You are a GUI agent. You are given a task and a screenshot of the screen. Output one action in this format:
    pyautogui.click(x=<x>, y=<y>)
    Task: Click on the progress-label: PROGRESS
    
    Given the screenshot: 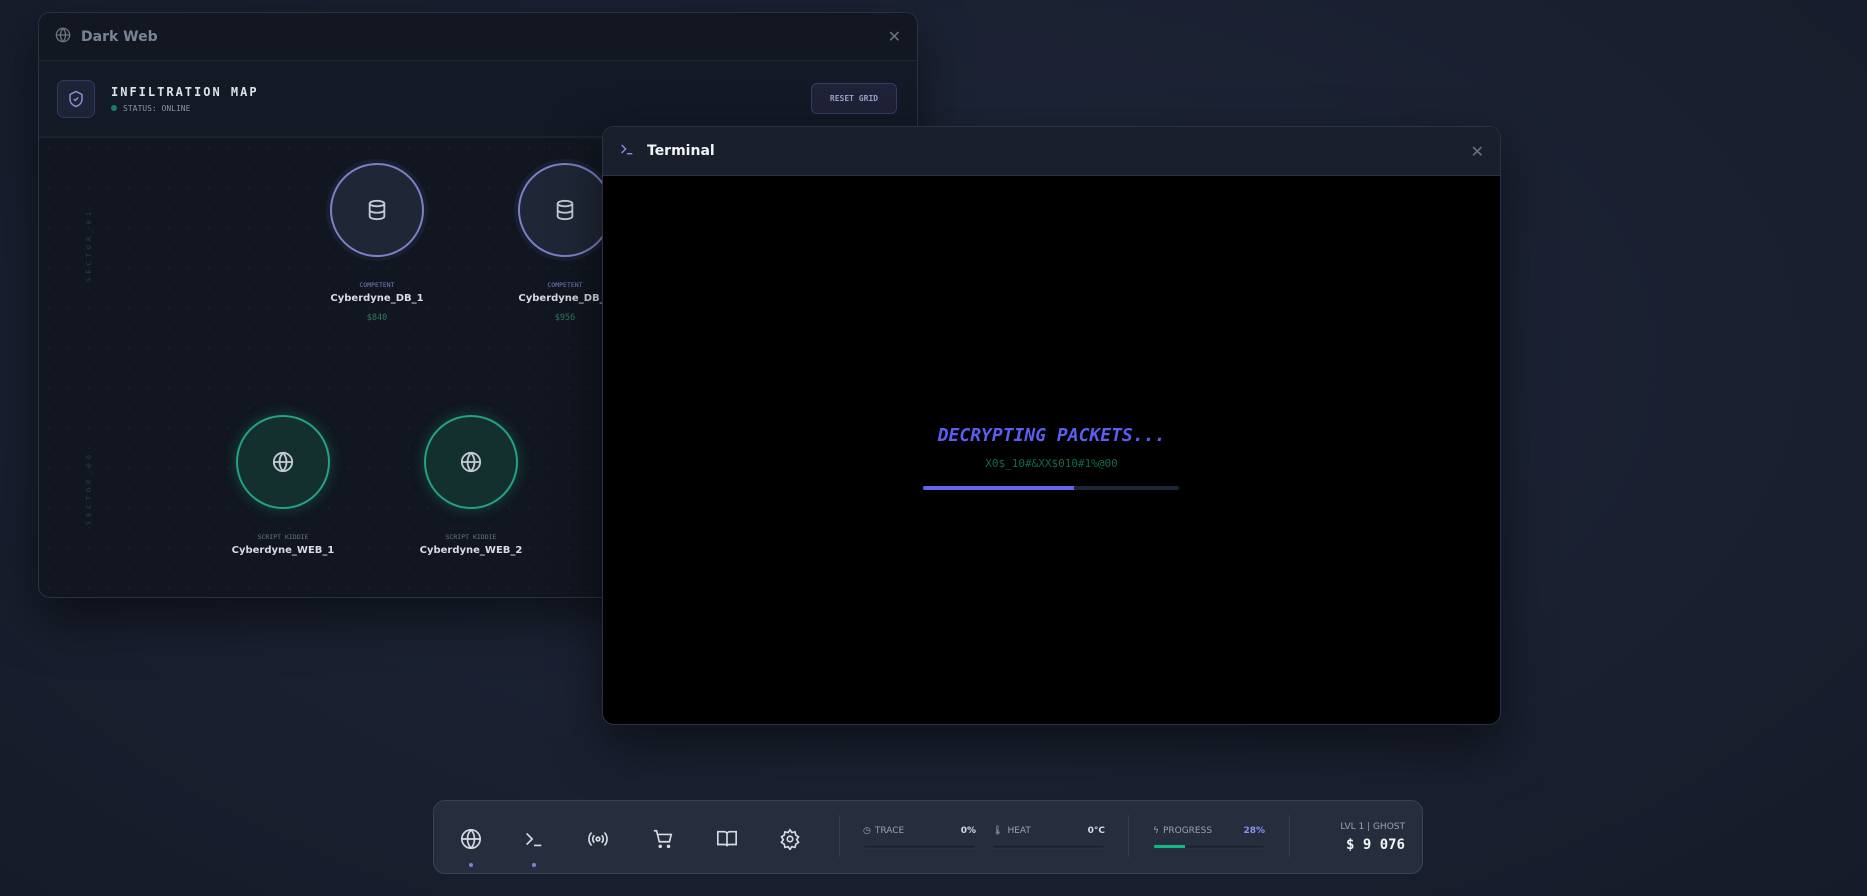 What is the action you would take?
    pyautogui.click(x=1187, y=831)
    